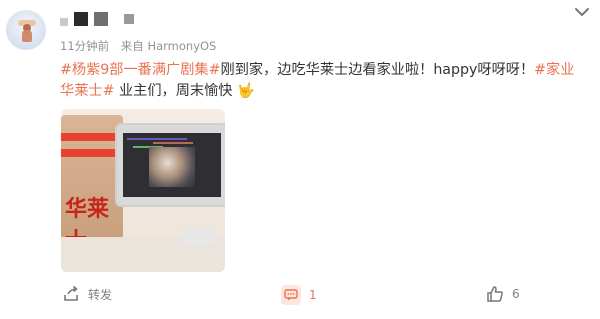 The width and height of the screenshot is (600, 319). Describe the element at coordinates (27, 36) in the screenshot. I see `avatar-body` at that location.